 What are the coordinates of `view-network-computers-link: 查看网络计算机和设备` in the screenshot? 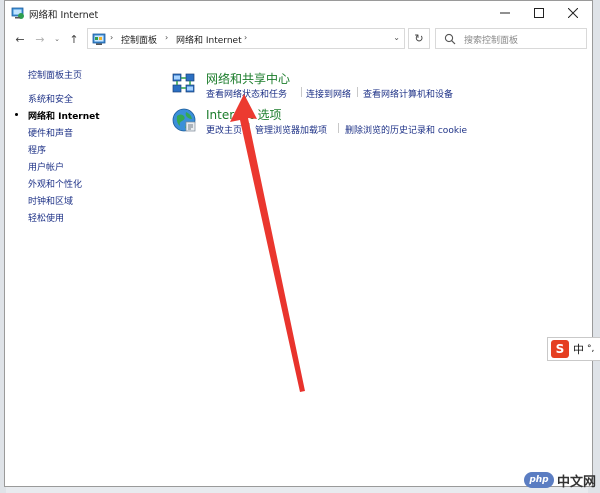 It's located at (408, 93).